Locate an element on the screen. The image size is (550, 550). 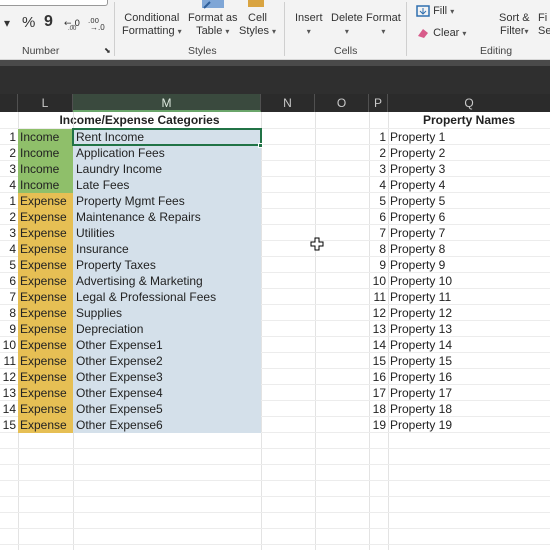
property-number-cell: 3 is located at coordinates (378, 169).